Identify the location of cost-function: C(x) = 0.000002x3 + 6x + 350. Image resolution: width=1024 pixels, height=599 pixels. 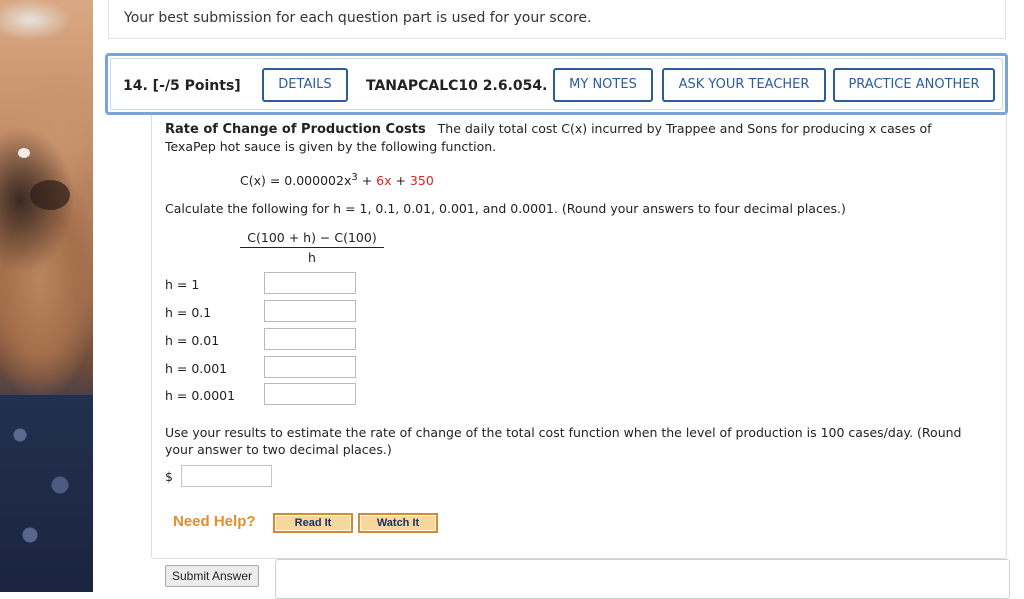
(337, 179).